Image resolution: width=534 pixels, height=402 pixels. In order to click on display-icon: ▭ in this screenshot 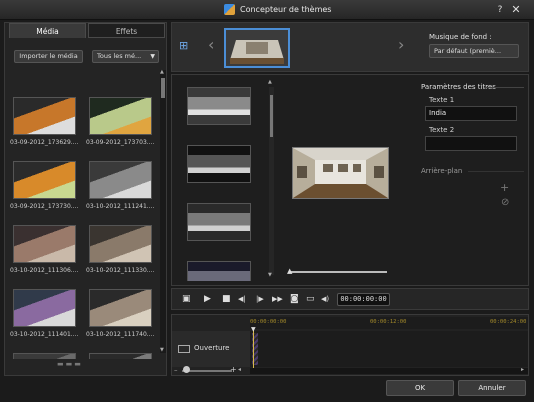, I will do `click(310, 299)`.